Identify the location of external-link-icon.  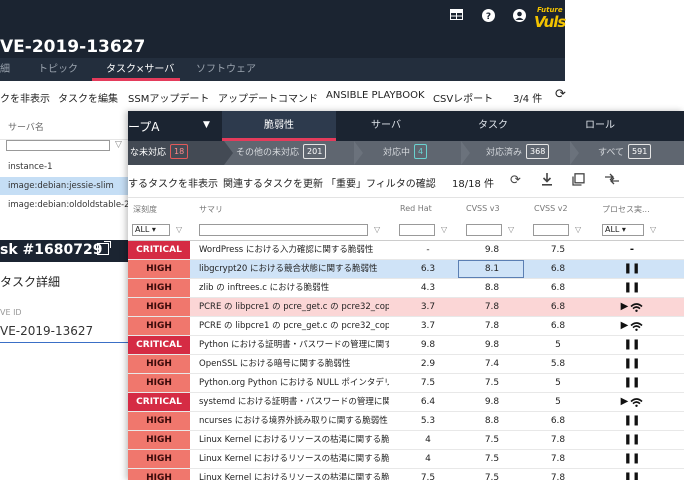
(104, 248).